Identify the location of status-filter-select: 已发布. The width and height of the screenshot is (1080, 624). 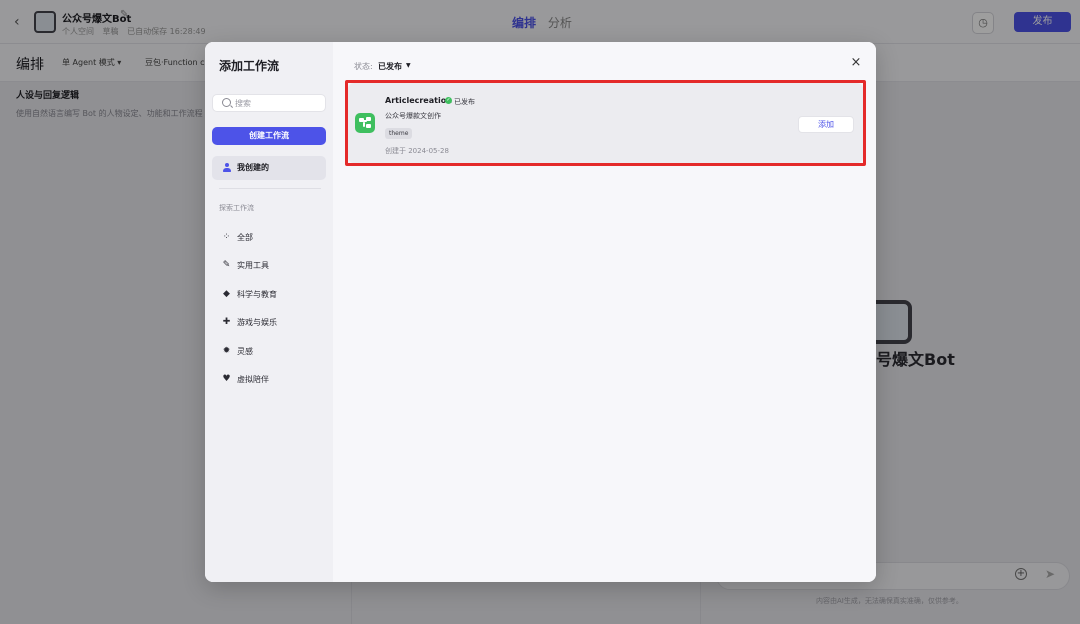
(390, 66).